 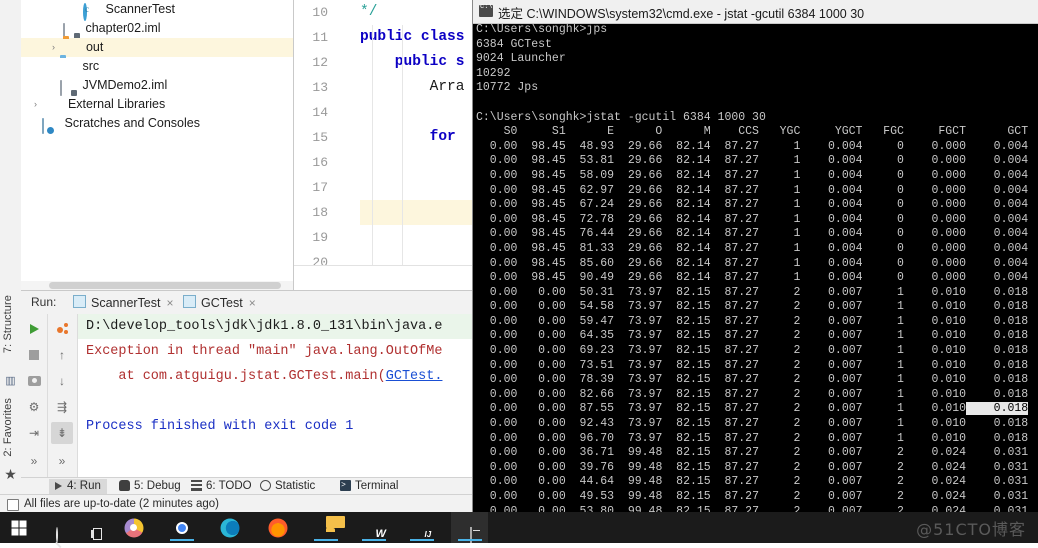 What do you see at coordinates (123, 303) in the screenshot?
I see `run-tab-scannertest: ScannerTest ×` at bounding box center [123, 303].